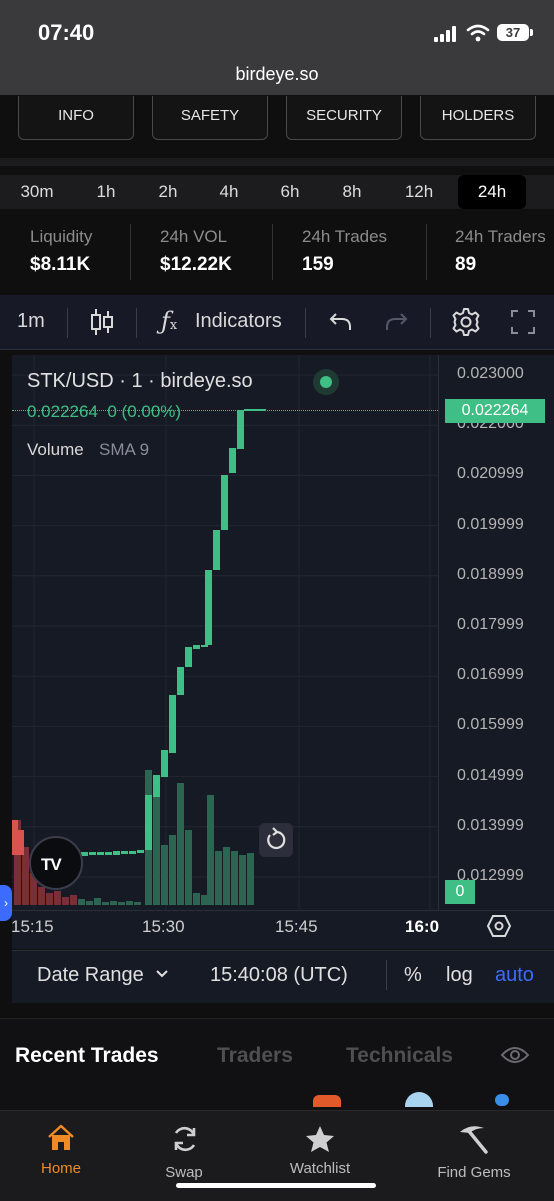 The image size is (554, 1201). What do you see at coordinates (523, 322) in the screenshot?
I see `fullscreen-icon` at bounding box center [523, 322].